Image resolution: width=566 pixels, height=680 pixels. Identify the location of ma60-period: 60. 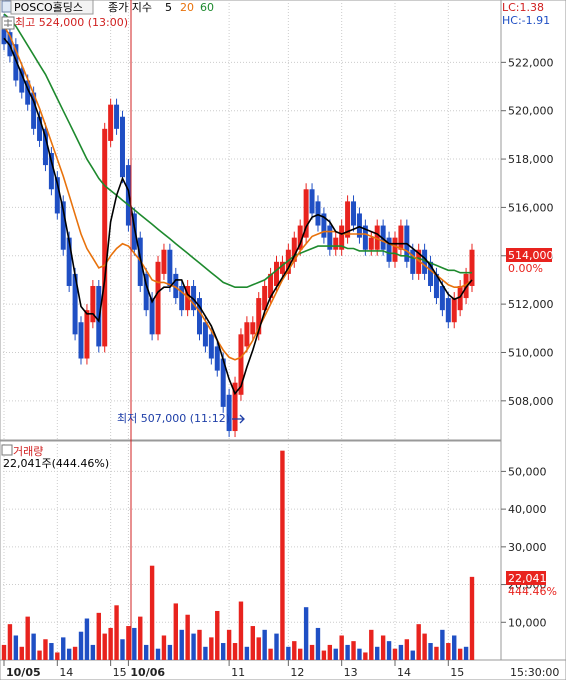
(207, 7).